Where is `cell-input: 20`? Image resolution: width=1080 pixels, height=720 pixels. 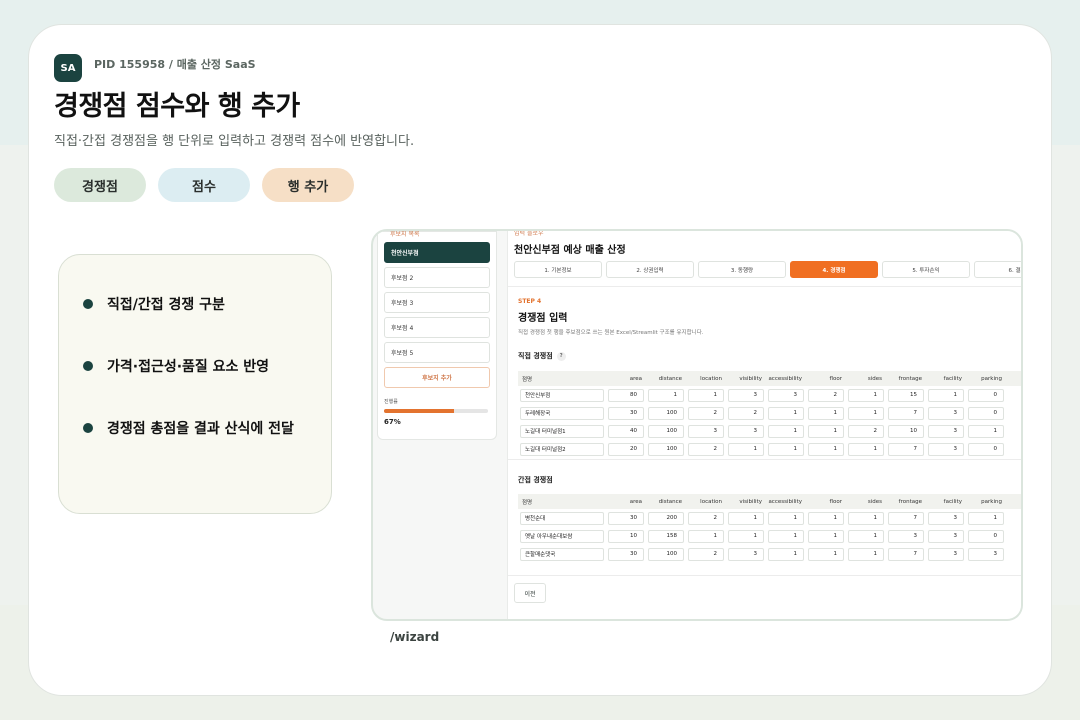 cell-input: 20 is located at coordinates (626, 449).